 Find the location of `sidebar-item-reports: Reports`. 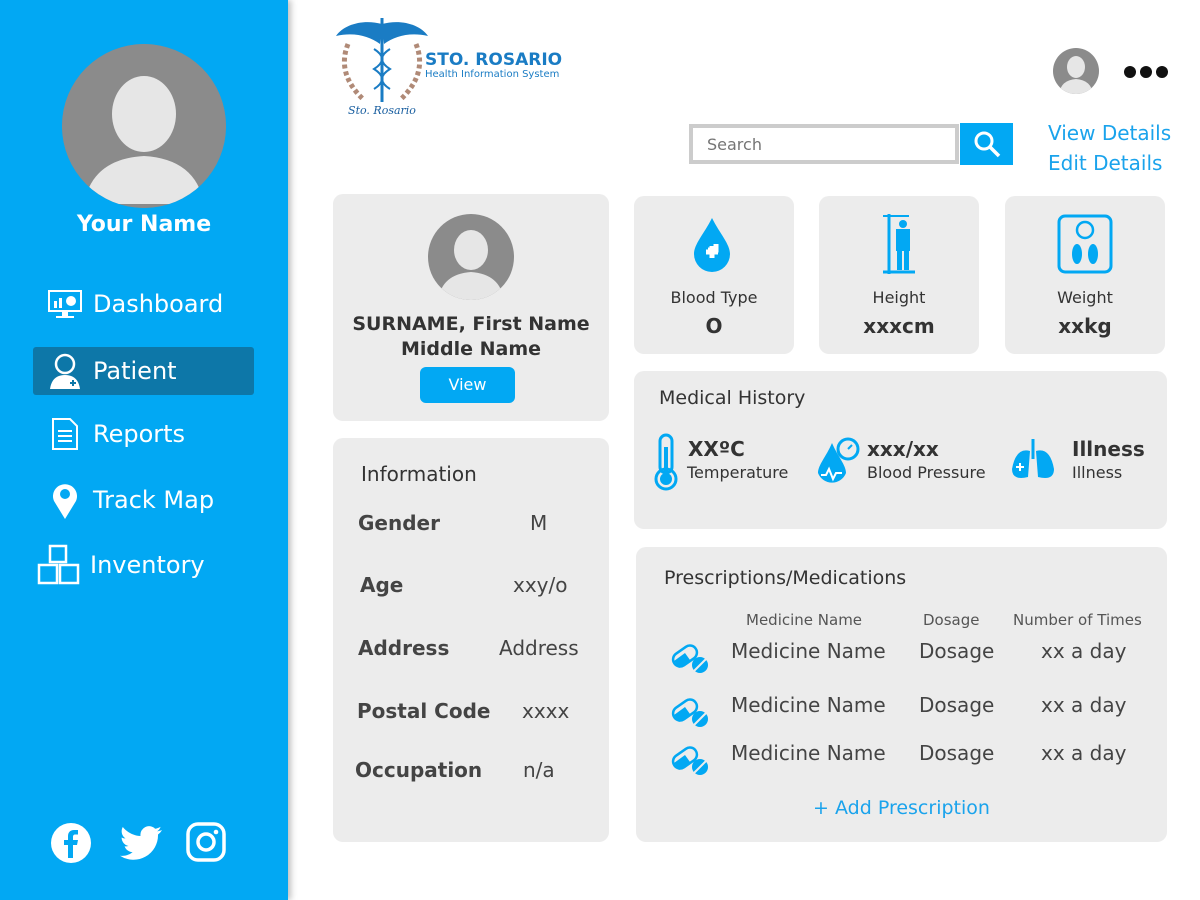

sidebar-item-reports: Reports is located at coordinates (143, 434).